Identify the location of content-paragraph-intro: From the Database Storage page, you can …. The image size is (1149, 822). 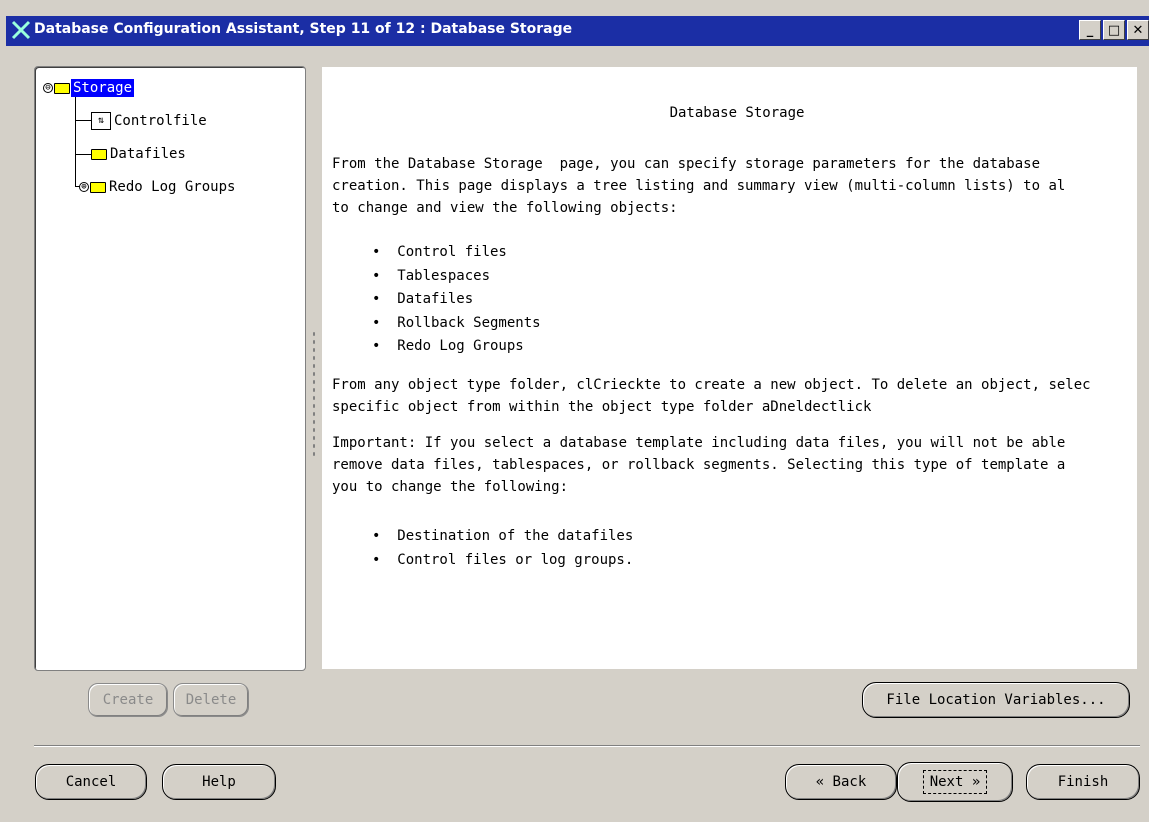
(699, 186).